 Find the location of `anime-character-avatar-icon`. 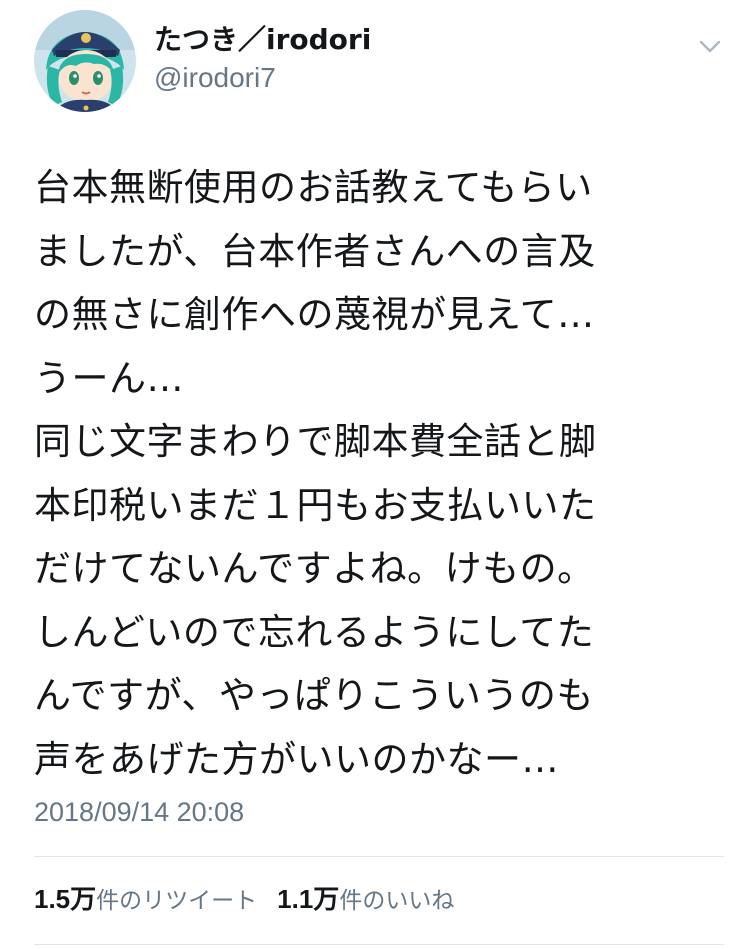

anime-character-avatar-icon is located at coordinates (85, 61).